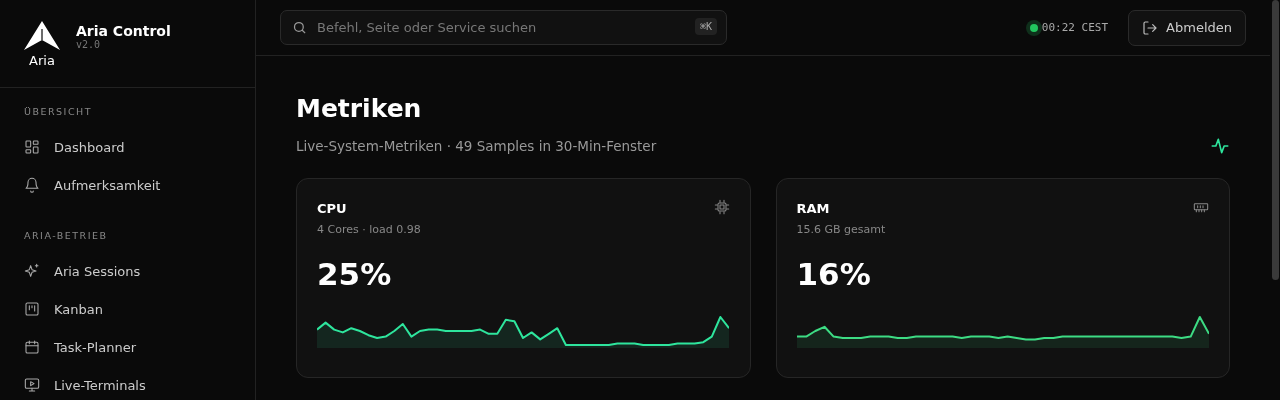 Image resolution: width=1280 pixels, height=400 pixels. What do you see at coordinates (66, 235) in the screenshot?
I see `section-title: ARIA-BETRIEB` at bounding box center [66, 235].